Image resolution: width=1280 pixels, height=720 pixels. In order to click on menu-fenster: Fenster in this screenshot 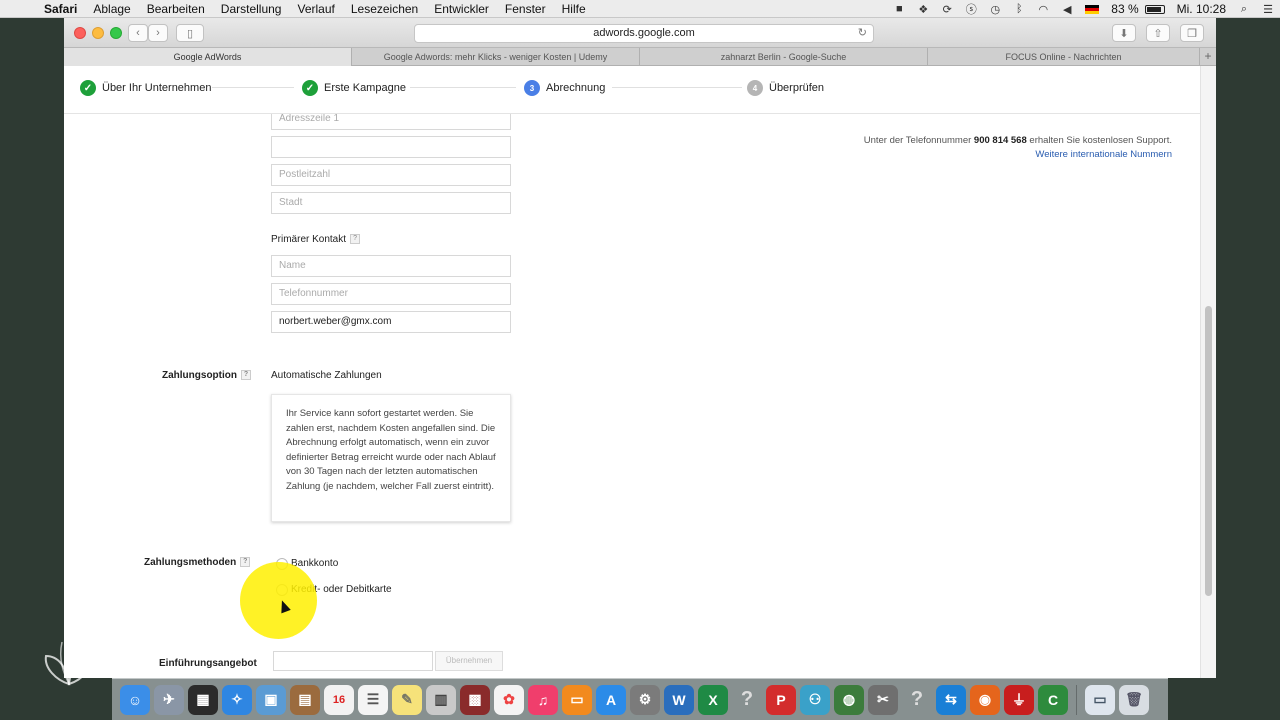, I will do `click(525, 9)`.